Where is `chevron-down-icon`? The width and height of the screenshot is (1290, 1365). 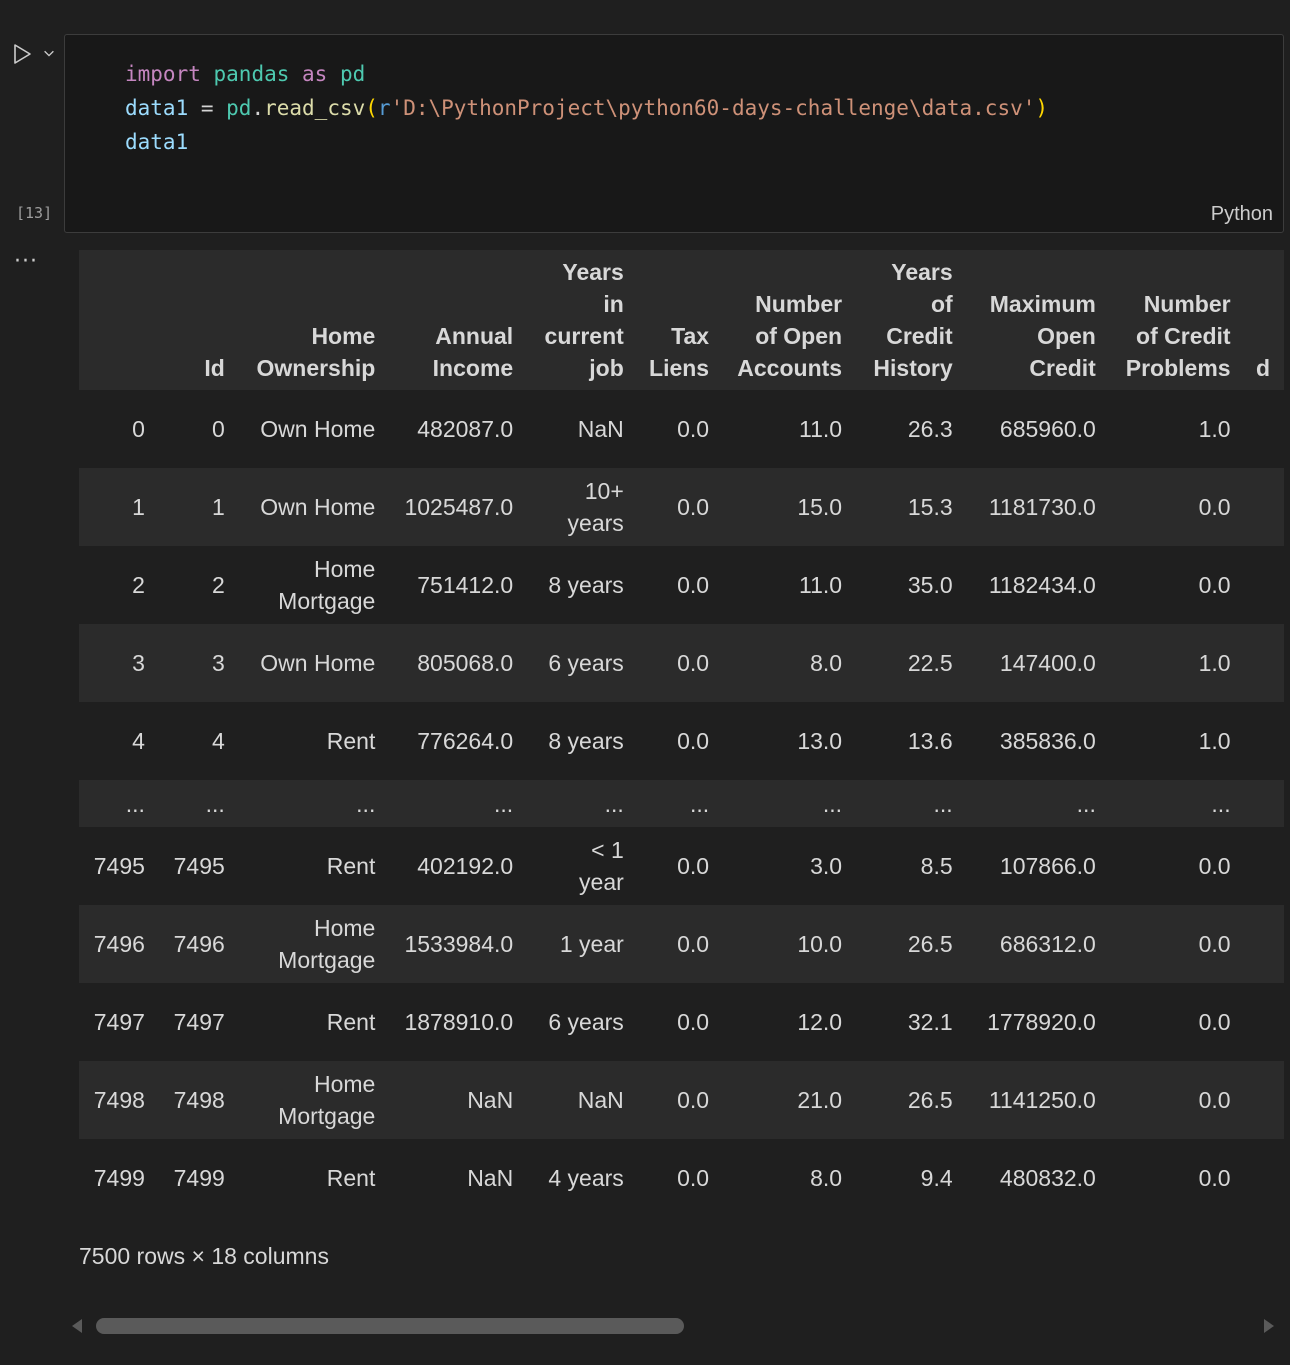
chevron-down-icon is located at coordinates (49, 53).